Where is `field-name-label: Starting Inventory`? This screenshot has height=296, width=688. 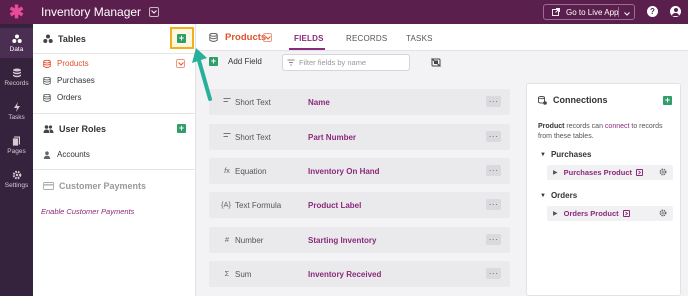 field-name-label: Starting Inventory is located at coordinates (342, 240).